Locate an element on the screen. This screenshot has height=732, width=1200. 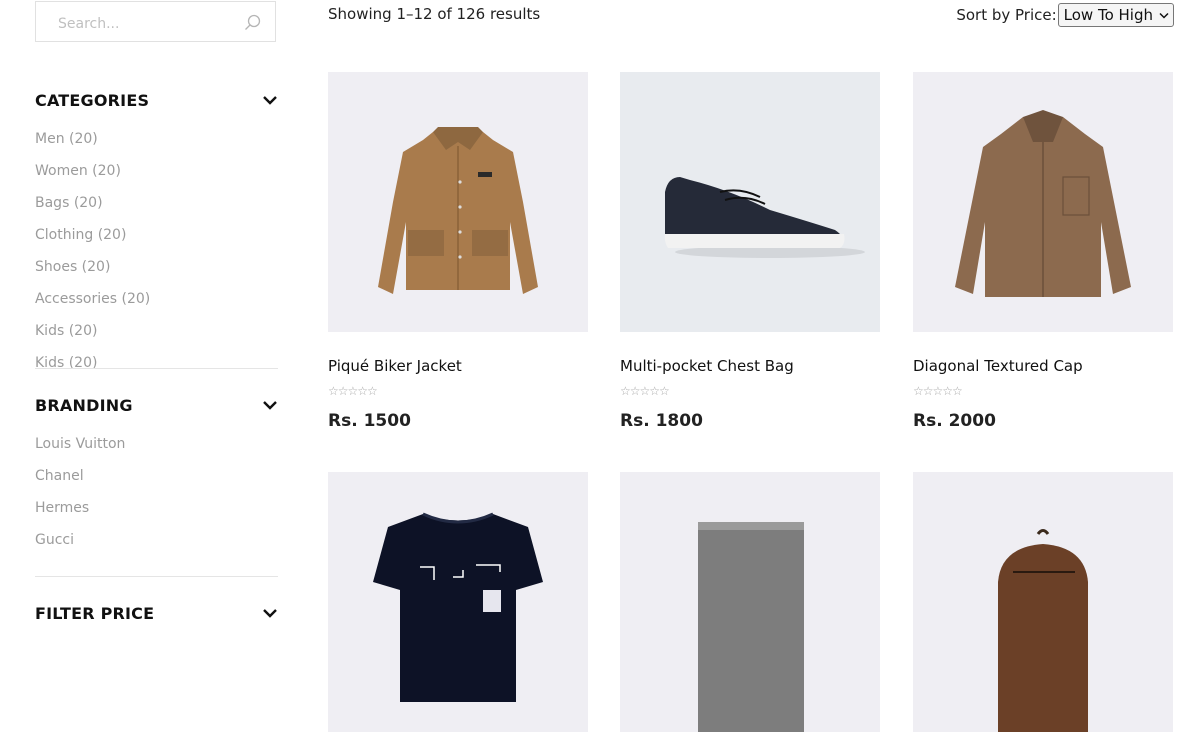
product-name: Multi-pocket Chest Bag is located at coordinates (707, 366).